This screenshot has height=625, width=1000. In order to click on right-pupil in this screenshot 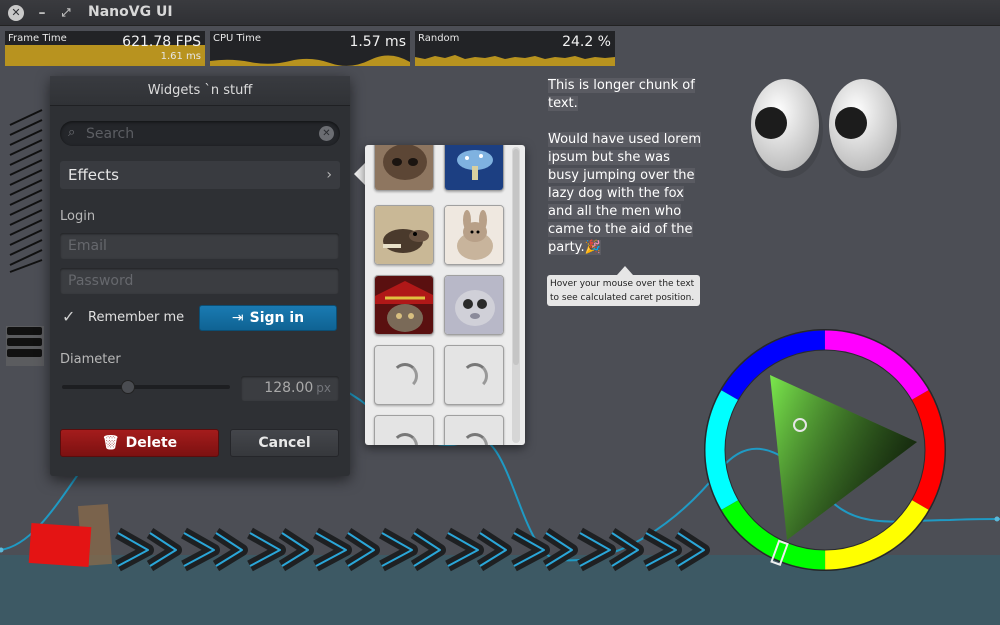, I will do `click(851, 123)`.